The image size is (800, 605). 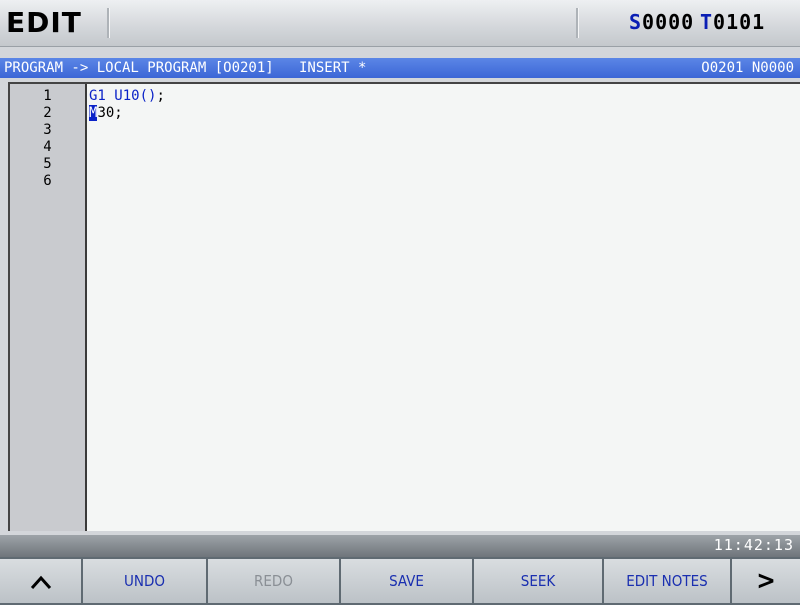 What do you see at coordinates (400, 23) in the screenshot?
I see `title-bar: EDIT S0000 T0101` at bounding box center [400, 23].